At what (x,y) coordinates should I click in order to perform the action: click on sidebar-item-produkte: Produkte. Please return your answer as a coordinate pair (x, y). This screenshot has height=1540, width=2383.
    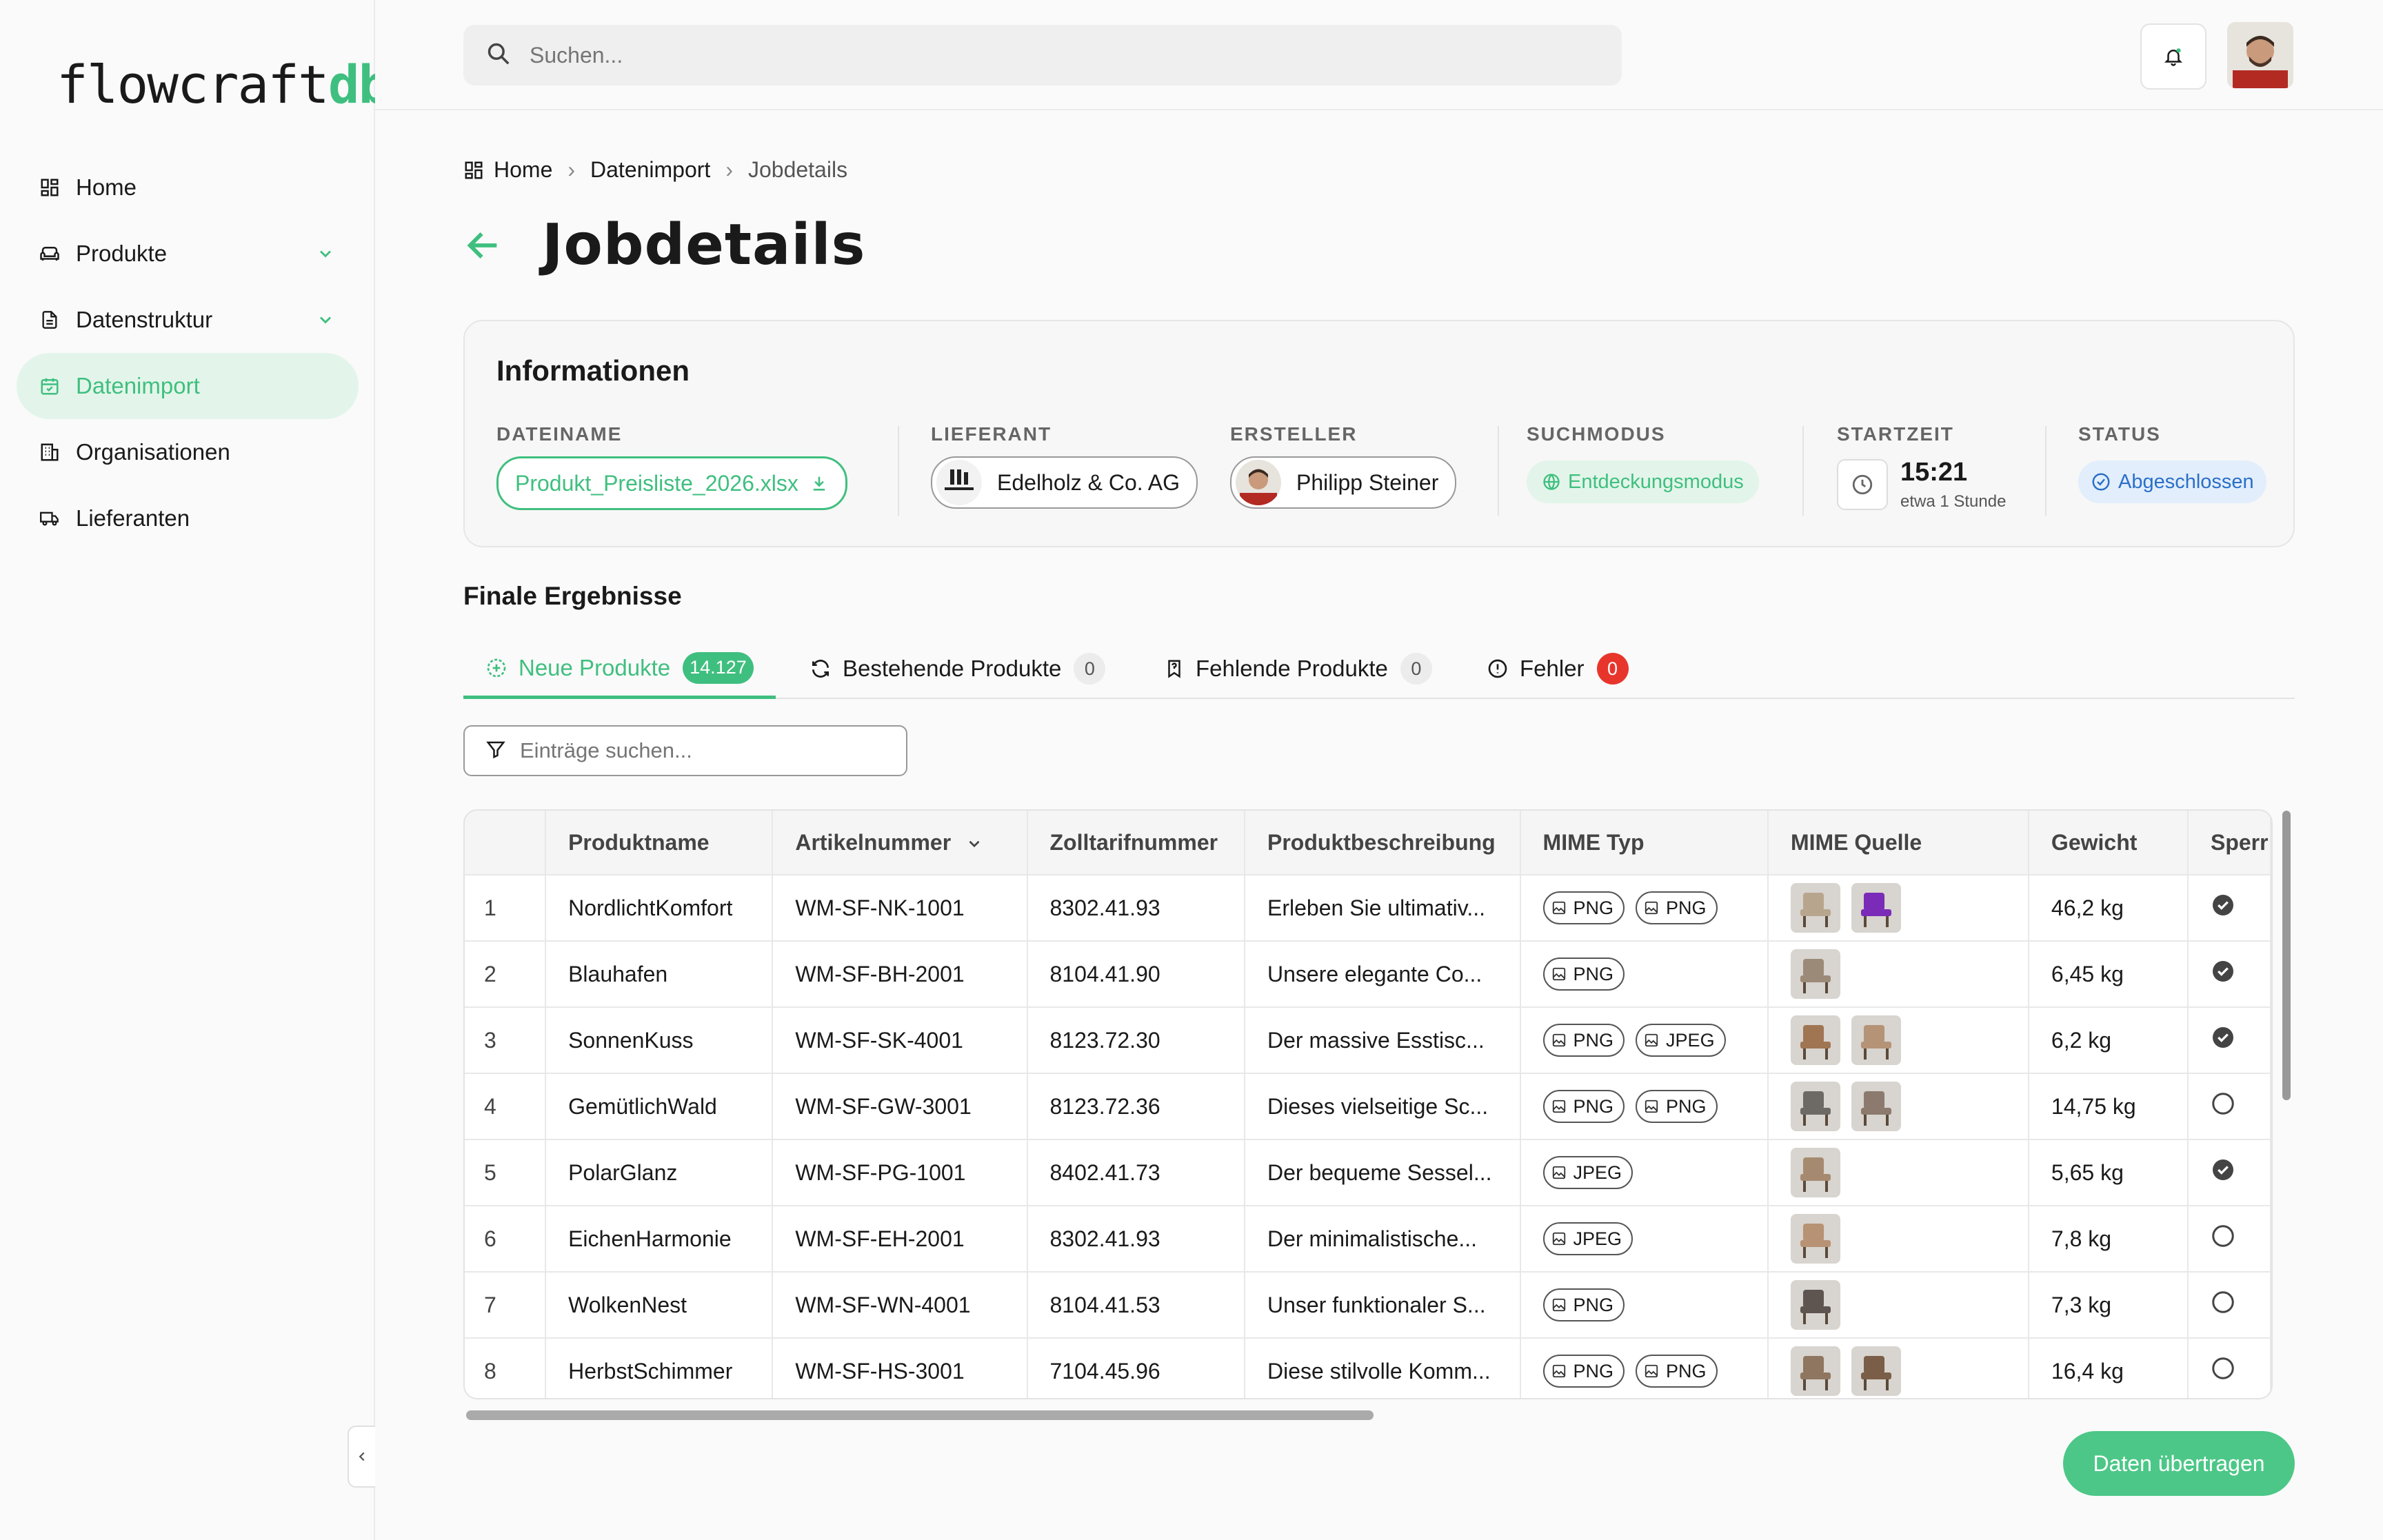
    Looking at the image, I should click on (188, 254).